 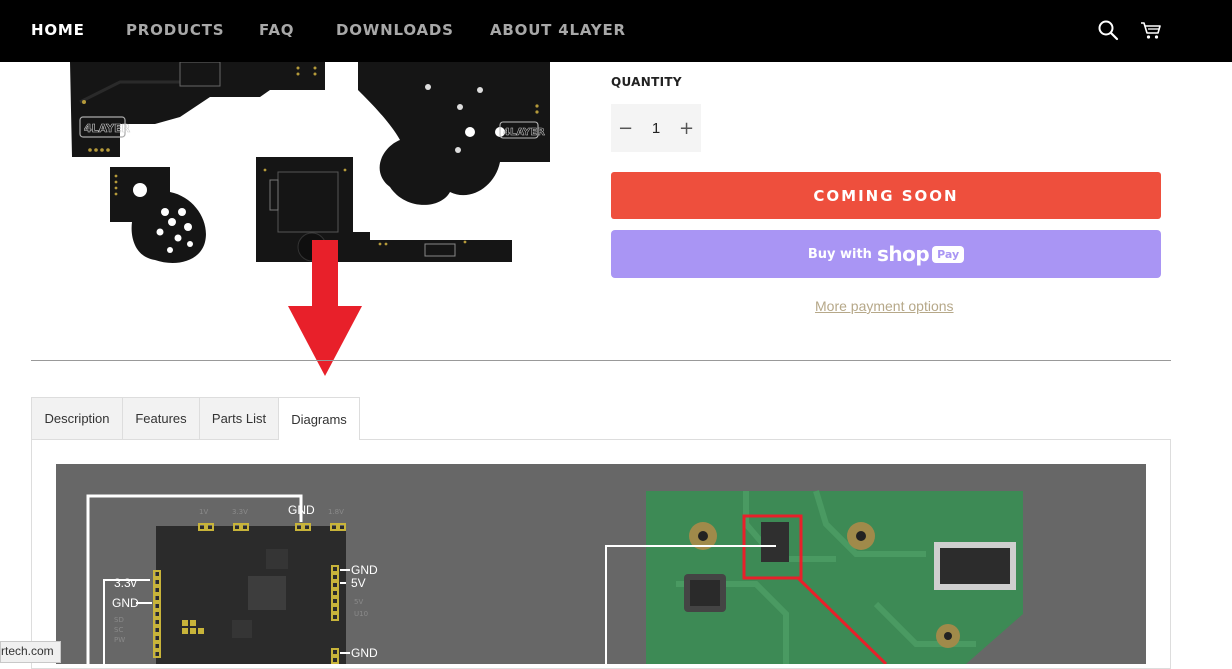 What do you see at coordinates (361, 614) in the screenshot?
I see `svg-text: U10` at bounding box center [361, 614].